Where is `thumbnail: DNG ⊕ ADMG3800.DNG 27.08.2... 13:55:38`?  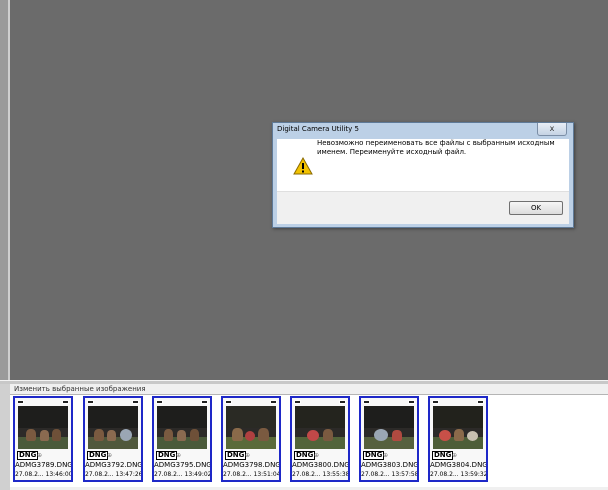
thumbnail: DNG ⊕ ADMG3800.DNG 27.08.2... 13:55:38 is located at coordinates (320, 439).